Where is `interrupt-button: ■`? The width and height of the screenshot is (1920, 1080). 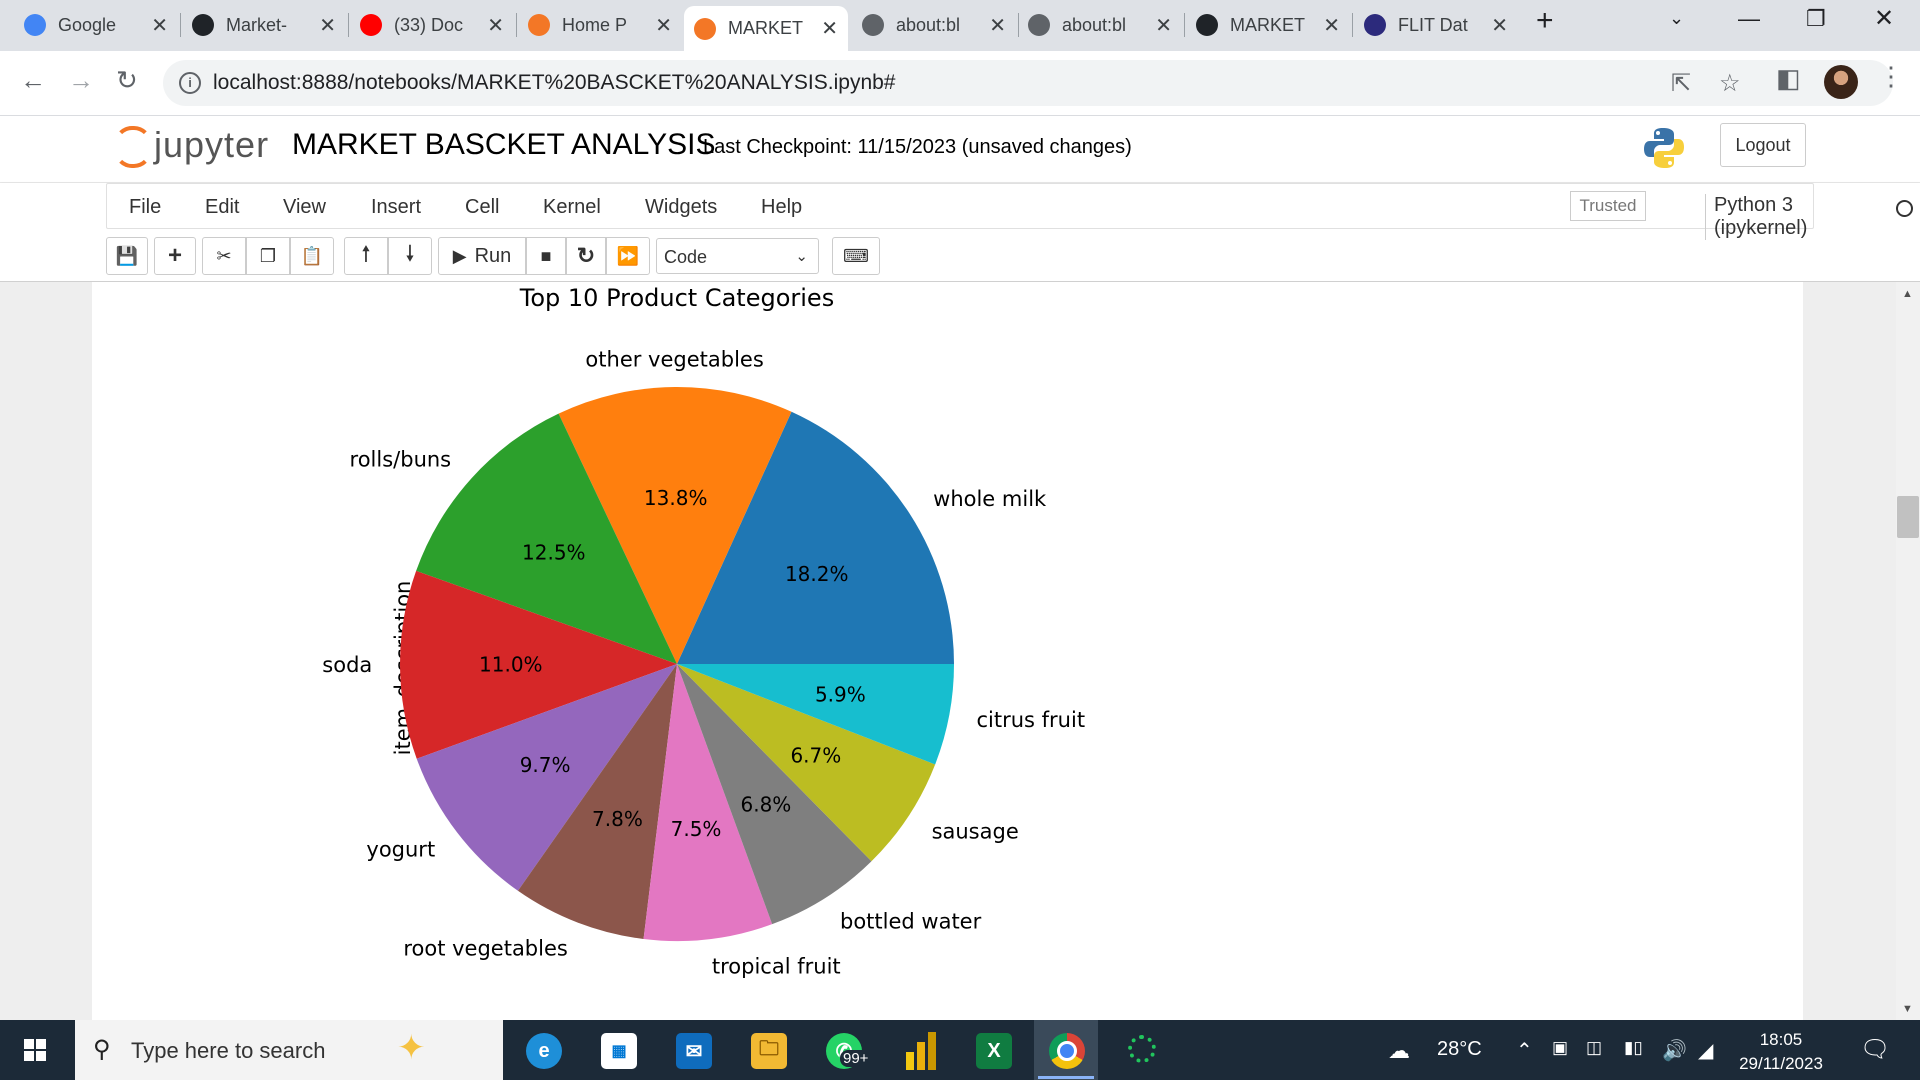 interrupt-button: ■ is located at coordinates (546, 256).